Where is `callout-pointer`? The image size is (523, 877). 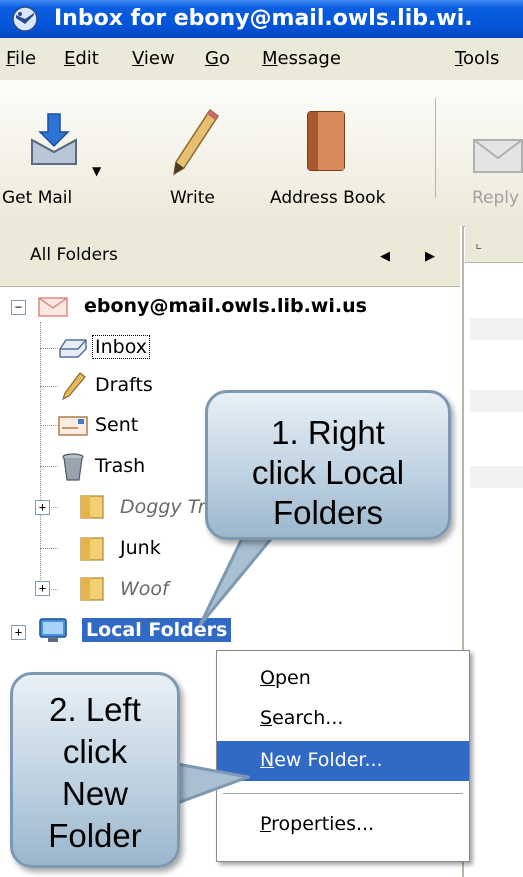 callout-pointer is located at coordinates (210, 784).